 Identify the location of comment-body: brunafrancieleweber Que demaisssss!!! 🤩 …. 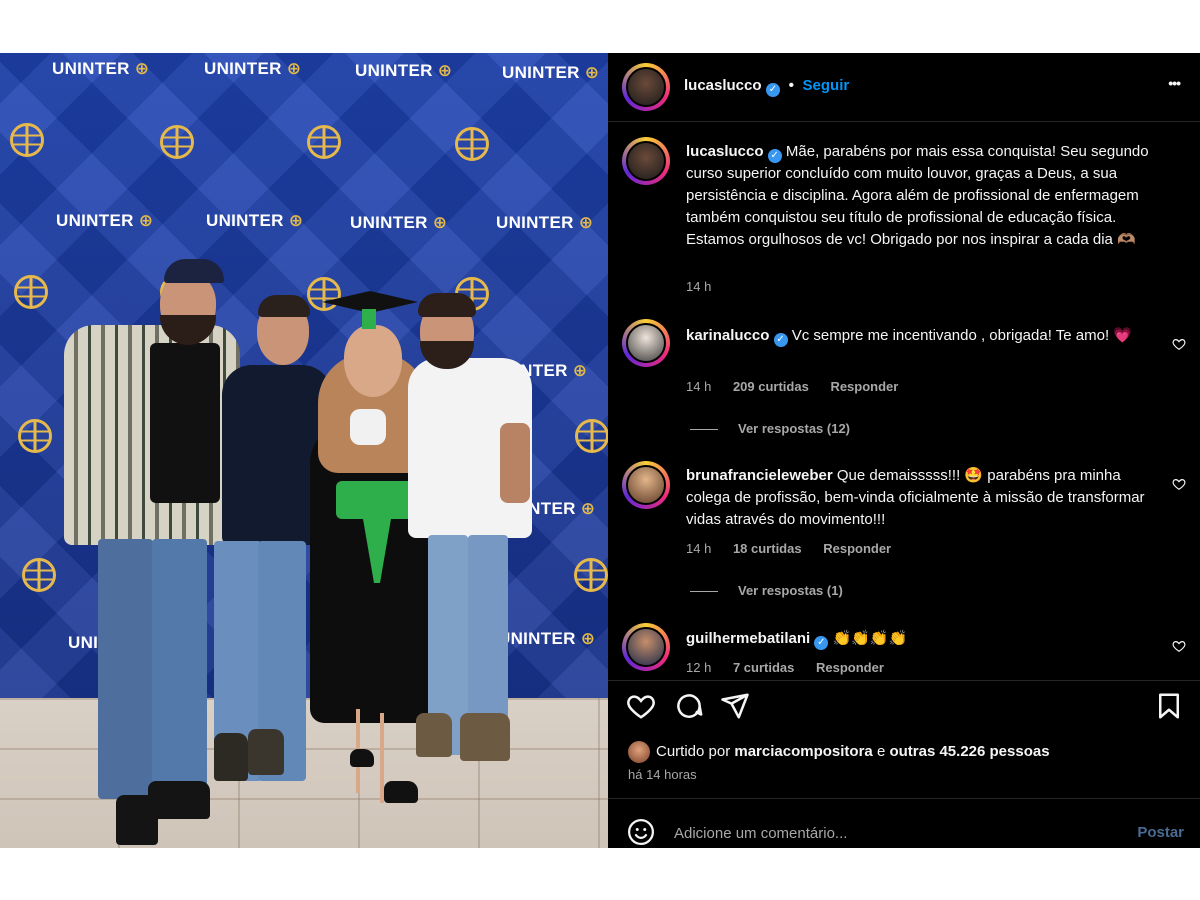
(921, 498).